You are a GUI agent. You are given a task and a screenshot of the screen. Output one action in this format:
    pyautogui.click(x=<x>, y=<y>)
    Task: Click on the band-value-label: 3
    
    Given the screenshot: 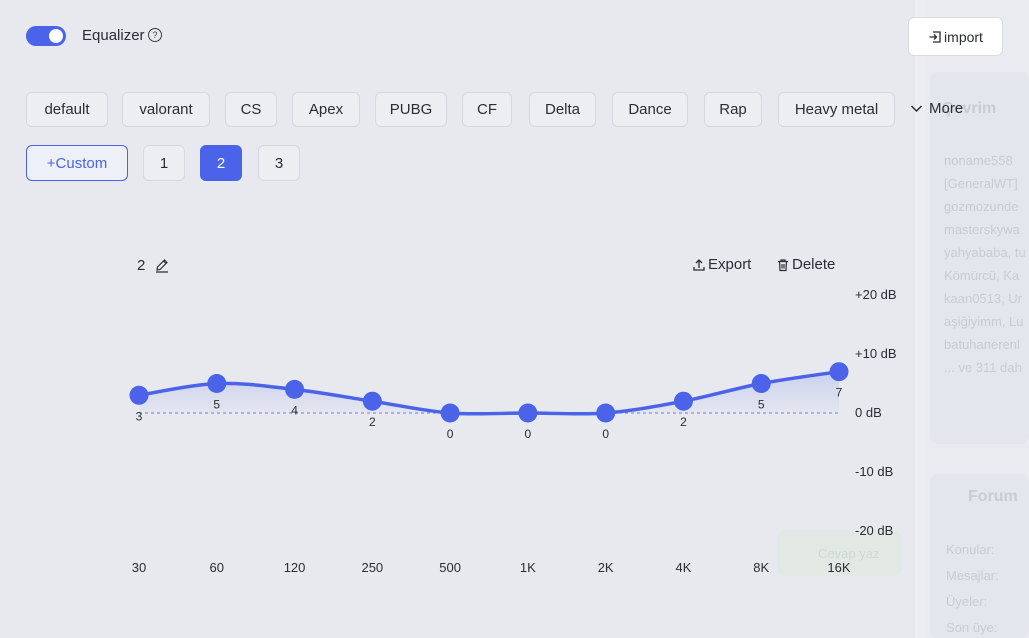 What is the action you would take?
    pyautogui.click(x=139, y=416)
    